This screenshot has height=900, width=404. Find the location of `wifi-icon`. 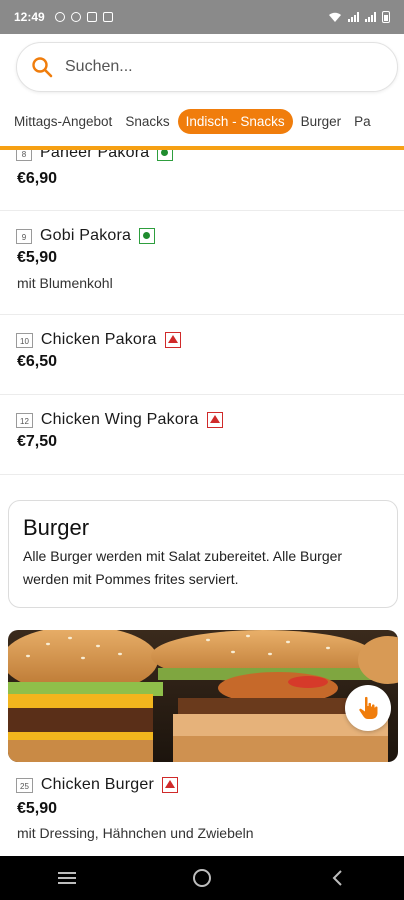

wifi-icon is located at coordinates (335, 17).